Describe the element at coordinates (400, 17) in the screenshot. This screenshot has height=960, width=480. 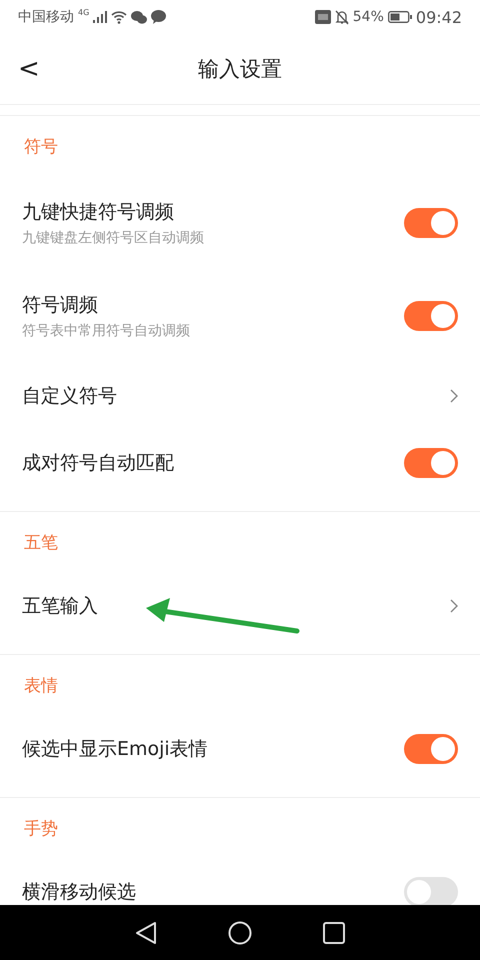
I see `battery-icon` at that location.